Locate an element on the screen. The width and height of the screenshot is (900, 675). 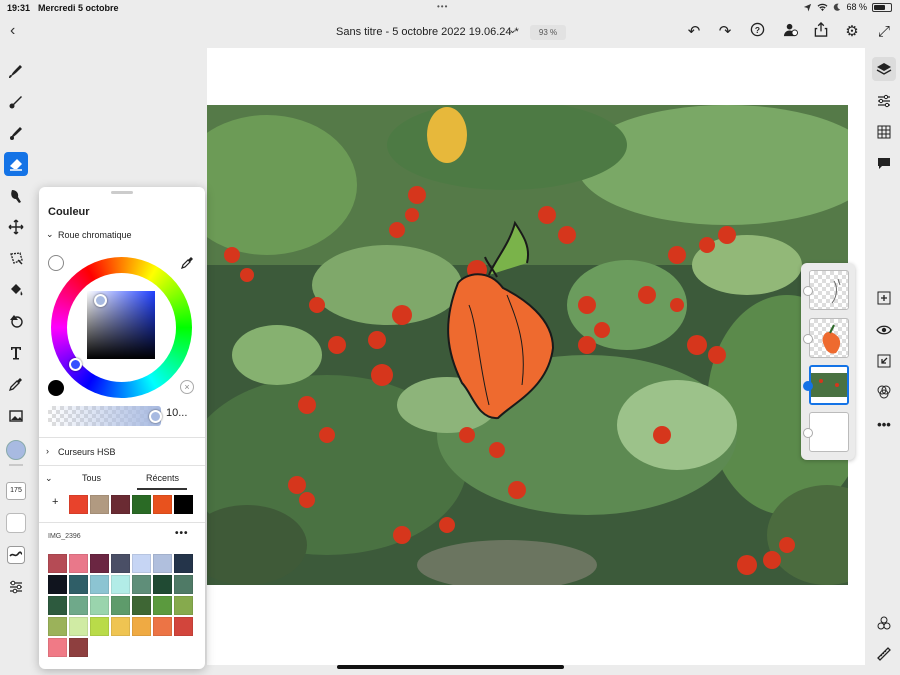
panel-grabber is located at coordinates (122, 192).